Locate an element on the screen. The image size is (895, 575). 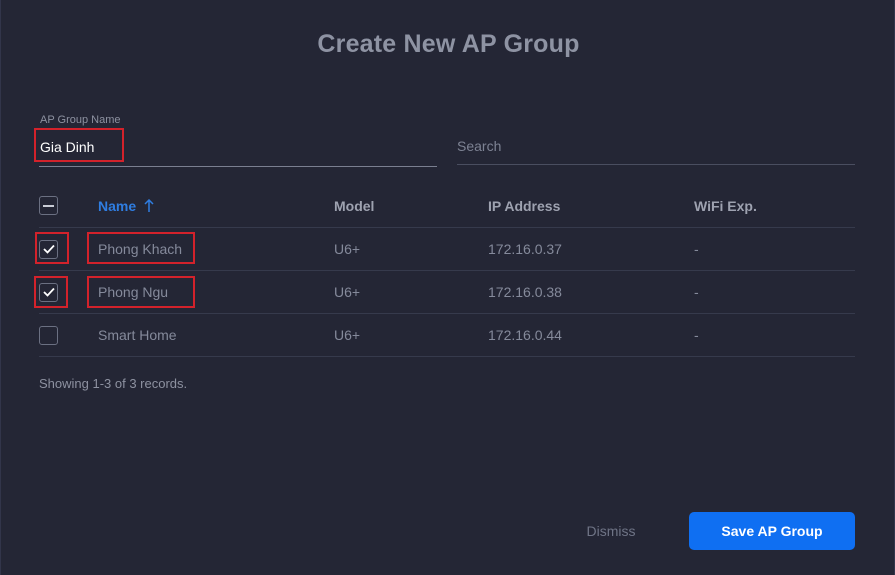
select-all-checkbox is located at coordinates (48, 205).